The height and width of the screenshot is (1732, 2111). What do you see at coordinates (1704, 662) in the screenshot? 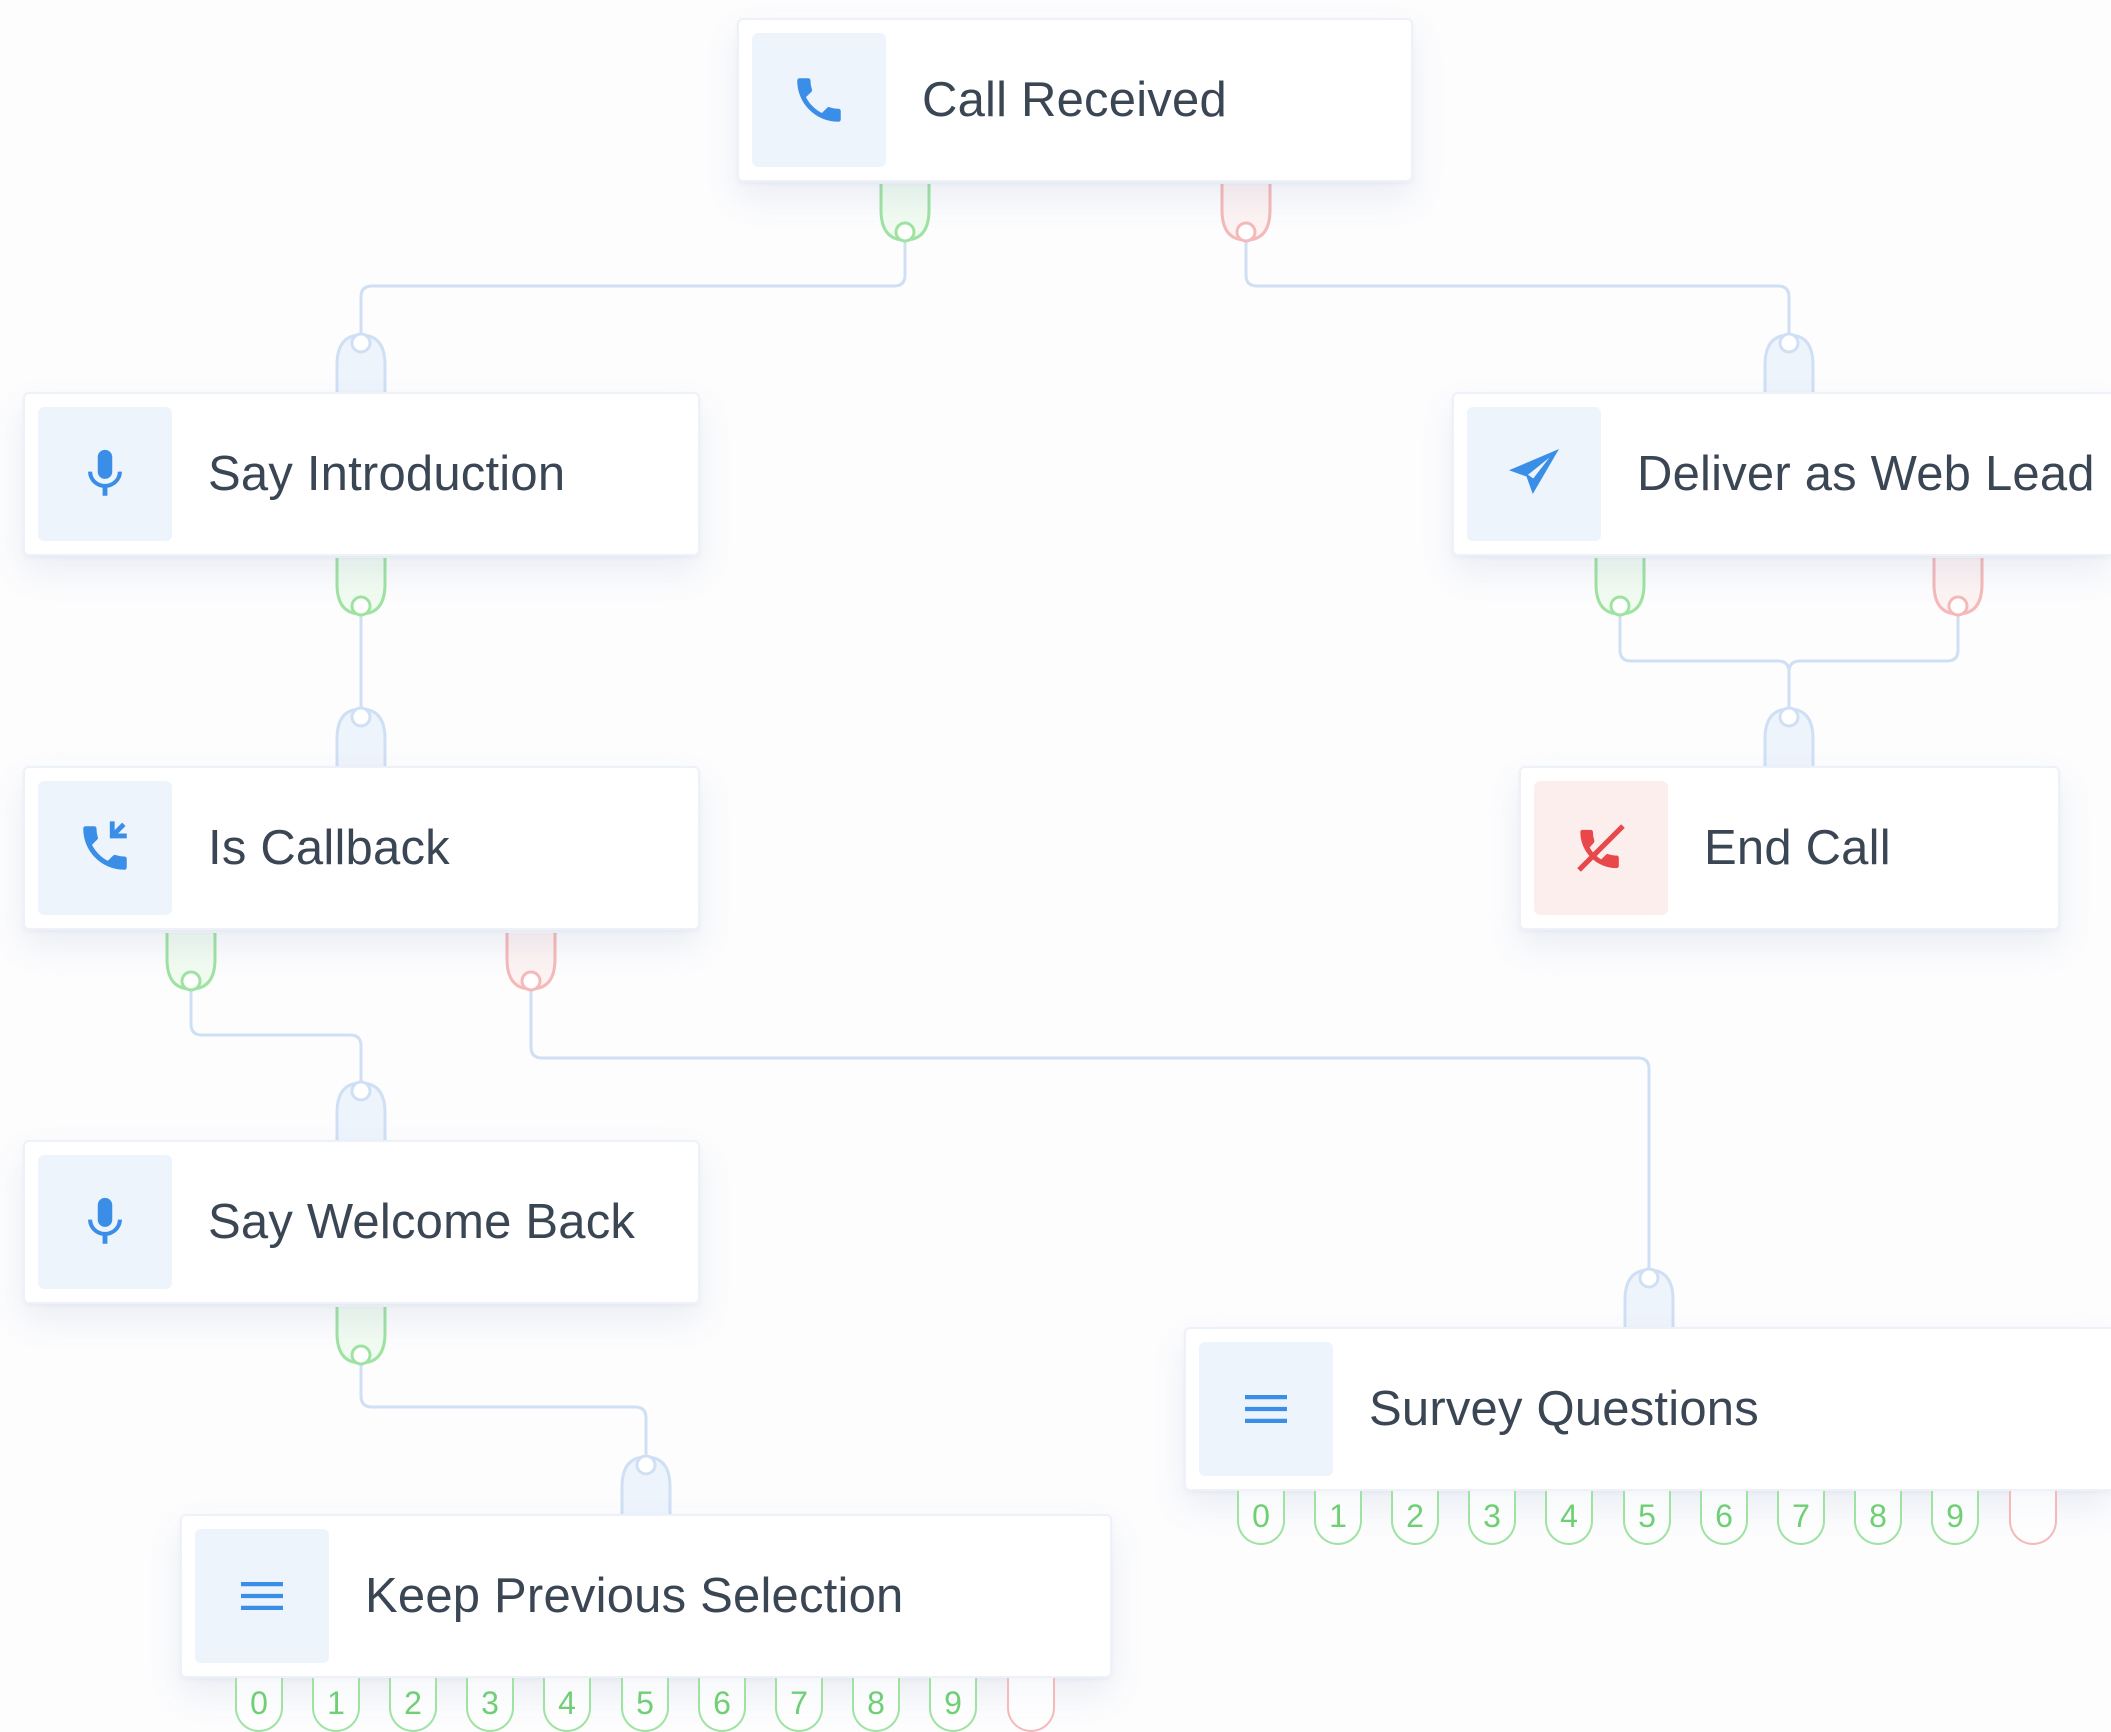
I see `connector-deliver-green-to-end-call` at bounding box center [1704, 662].